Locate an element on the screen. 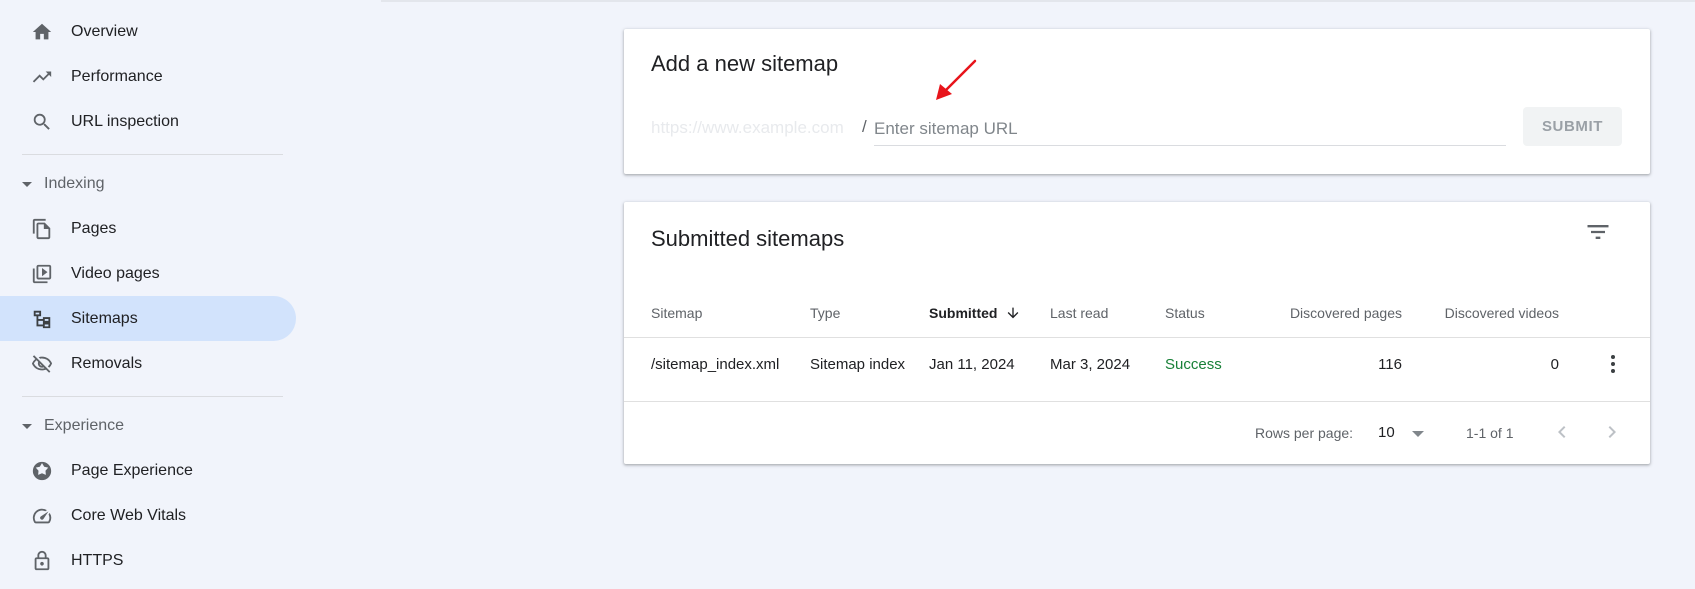  column-header-type: Type is located at coordinates (825, 313).